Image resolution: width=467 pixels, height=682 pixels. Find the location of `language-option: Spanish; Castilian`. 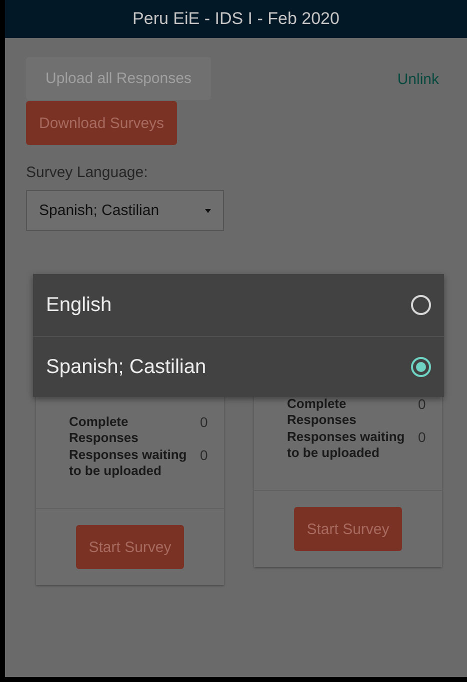

language-option: Spanish; Castilian is located at coordinates (238, 366).